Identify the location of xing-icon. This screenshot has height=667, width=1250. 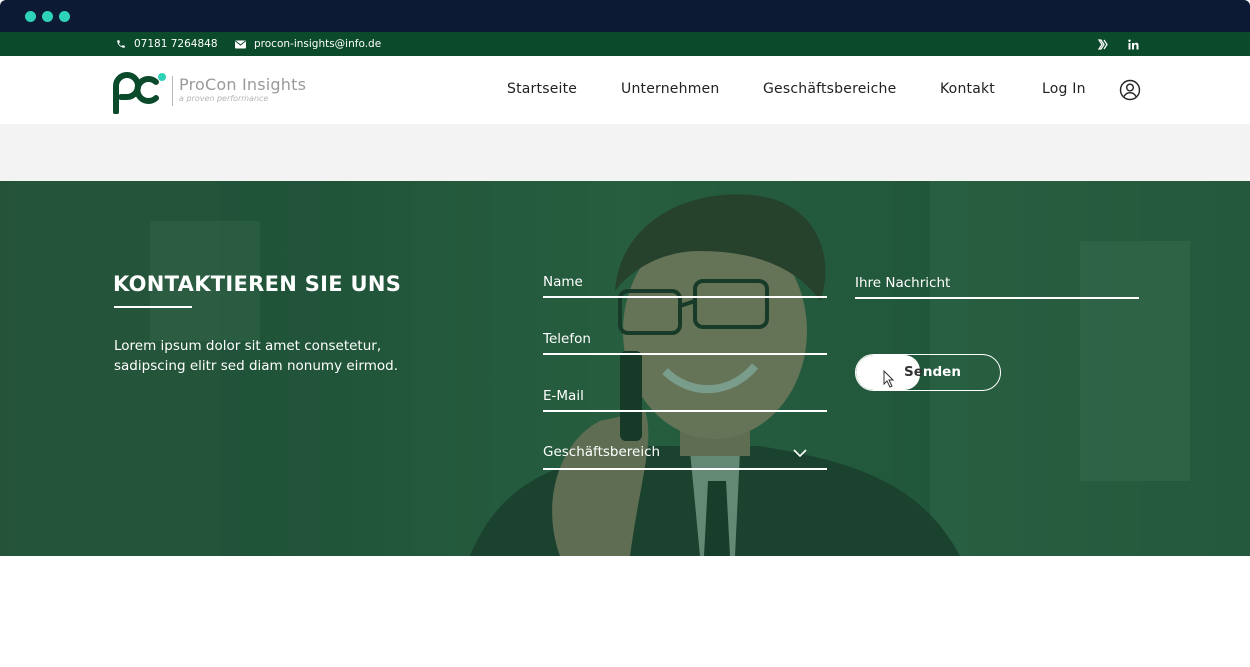
(1103, 44).